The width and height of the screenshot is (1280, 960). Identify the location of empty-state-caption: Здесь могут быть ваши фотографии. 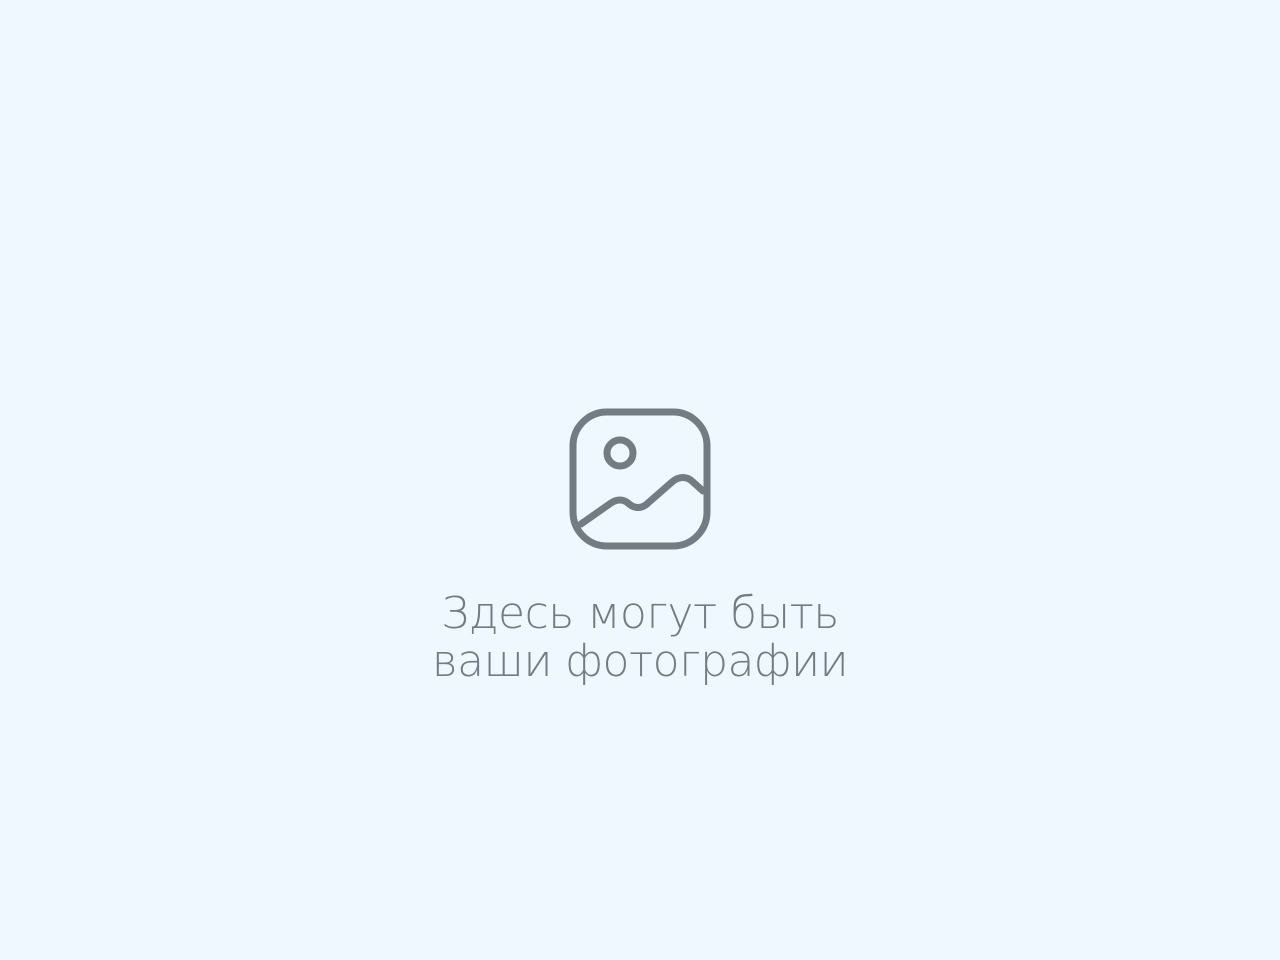
(640, 638).